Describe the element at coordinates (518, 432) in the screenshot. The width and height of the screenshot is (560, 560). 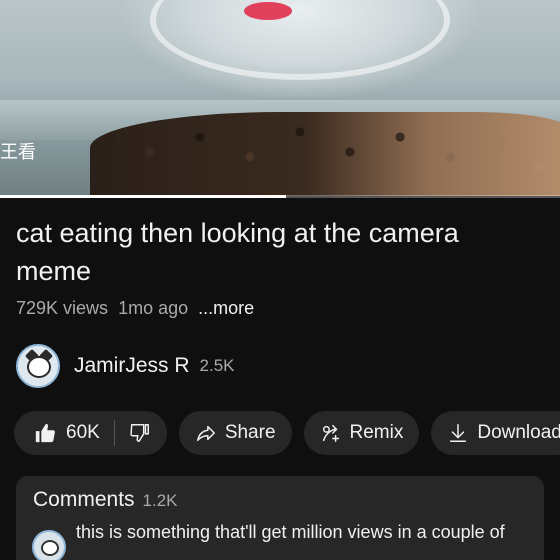
I see `download-label: Download` at that location.